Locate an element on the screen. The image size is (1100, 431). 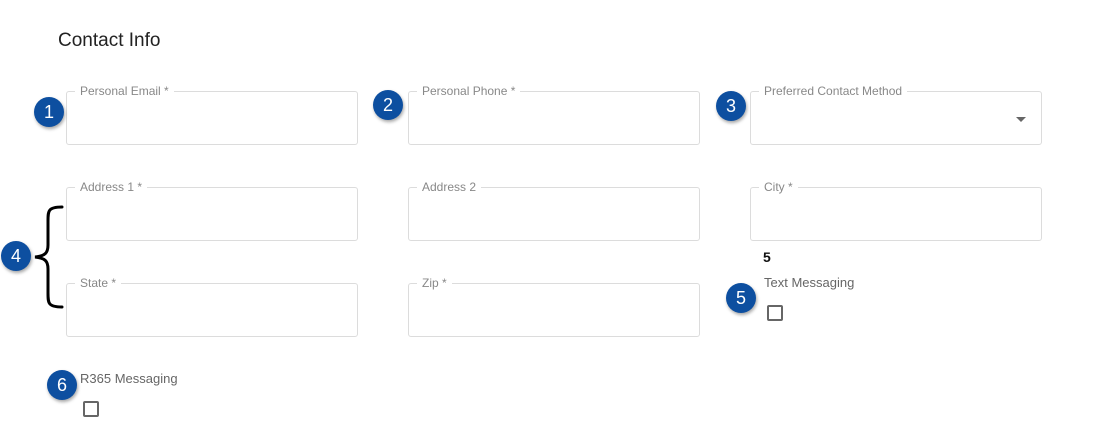
personal-phone-input is located at coordinates (554, 118).